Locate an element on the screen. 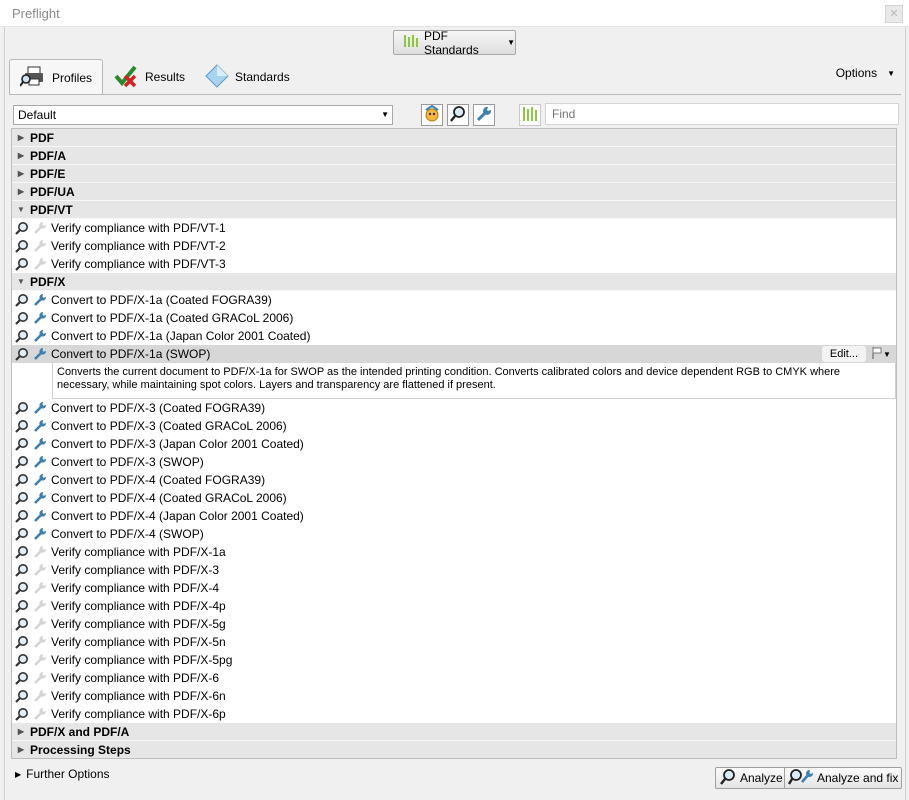 Image resolution: width=909 pixels, height=800 pixels. diamond-icon is located at coordinates (217, 77).